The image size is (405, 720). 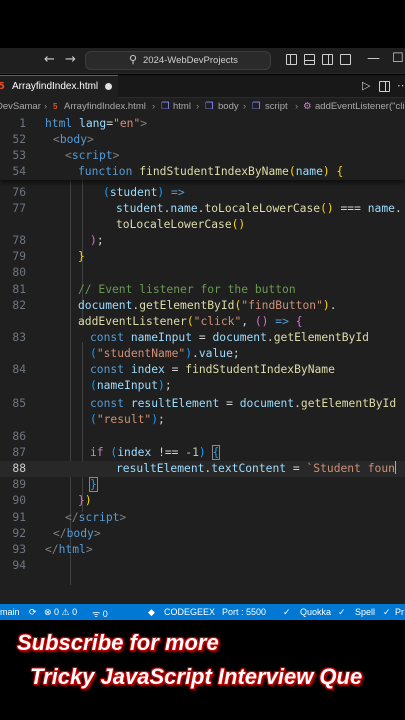 I want to click on codegeex-icon: ◆, so click(x=151, y=612).